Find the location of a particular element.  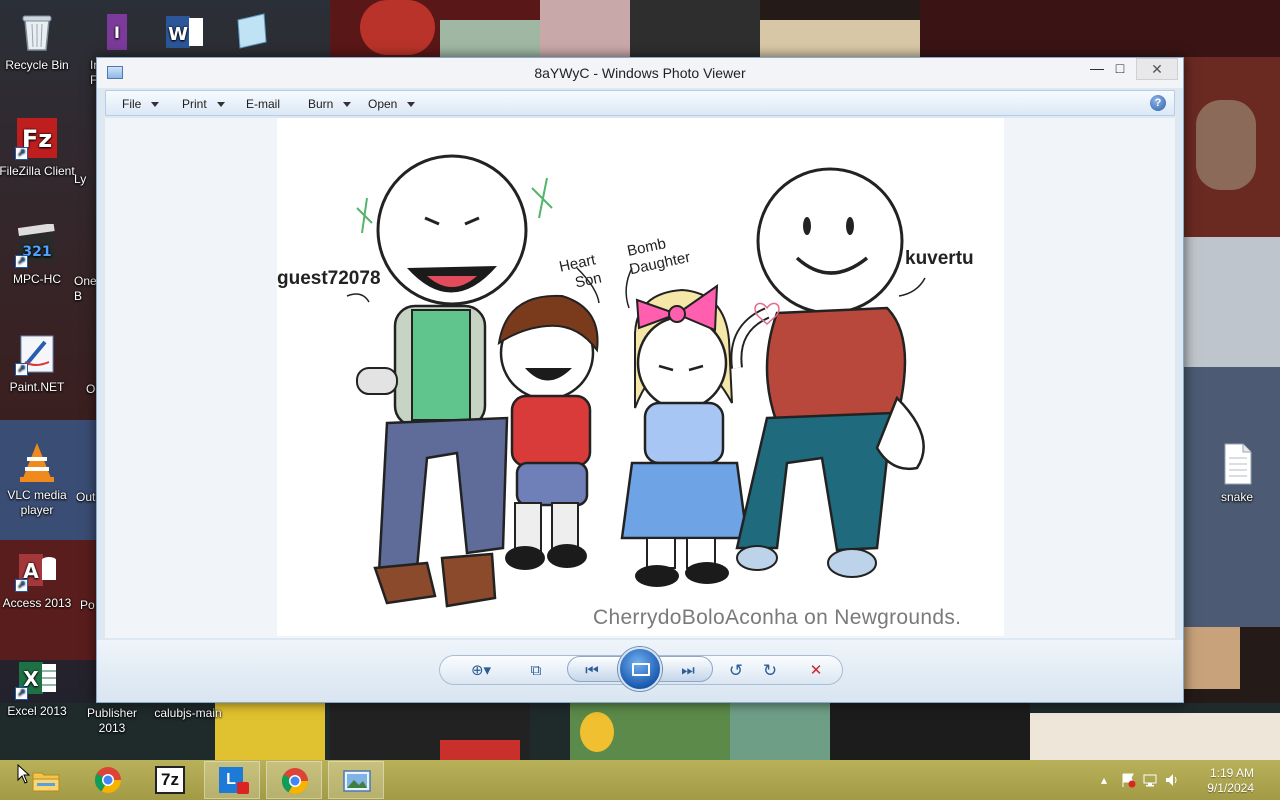

desktop-icon-publisher: Publisher 2013 is located at coordinates (112, 721).